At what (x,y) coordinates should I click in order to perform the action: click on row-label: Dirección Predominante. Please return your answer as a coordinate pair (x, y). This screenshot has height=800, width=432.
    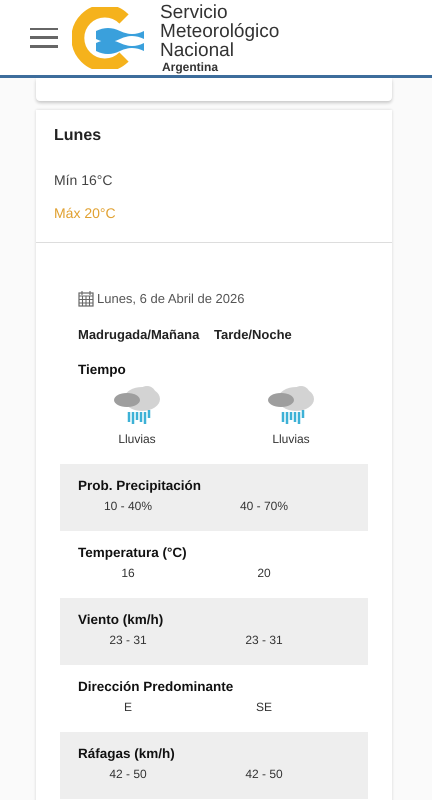
    Looking at the image, I should click on (156, 687).